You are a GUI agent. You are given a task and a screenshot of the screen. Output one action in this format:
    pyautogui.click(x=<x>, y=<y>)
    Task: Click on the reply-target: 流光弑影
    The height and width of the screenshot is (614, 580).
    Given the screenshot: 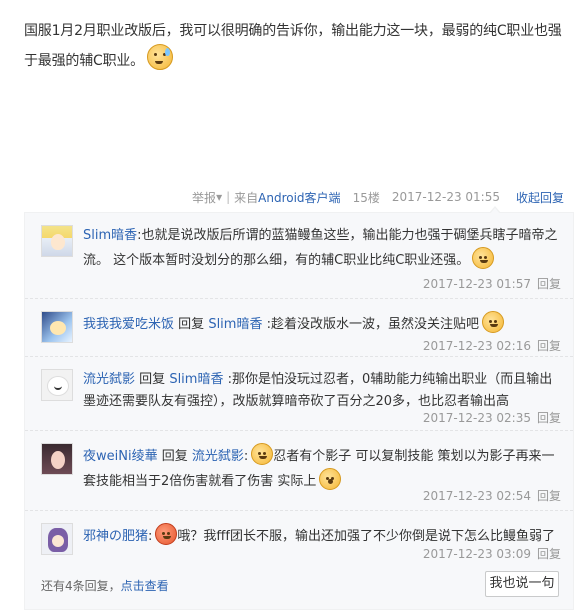 What is the action you would take?
    pyautogui.click(x=218, y=456)
    